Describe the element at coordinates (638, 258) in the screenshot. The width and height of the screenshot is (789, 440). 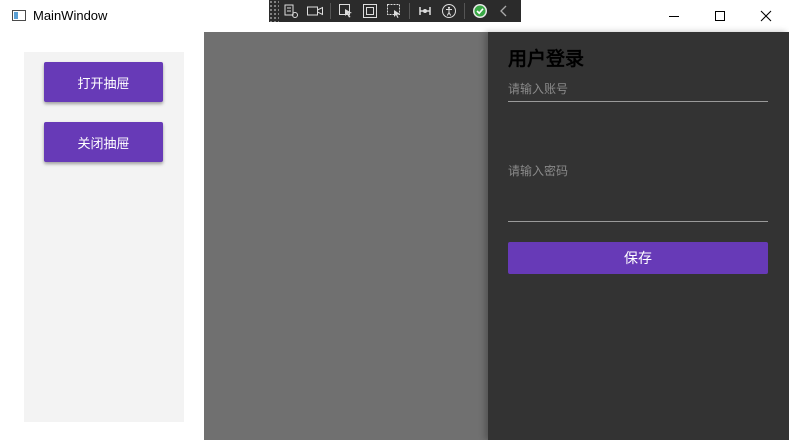
I see `save-button: 保存` at that location.